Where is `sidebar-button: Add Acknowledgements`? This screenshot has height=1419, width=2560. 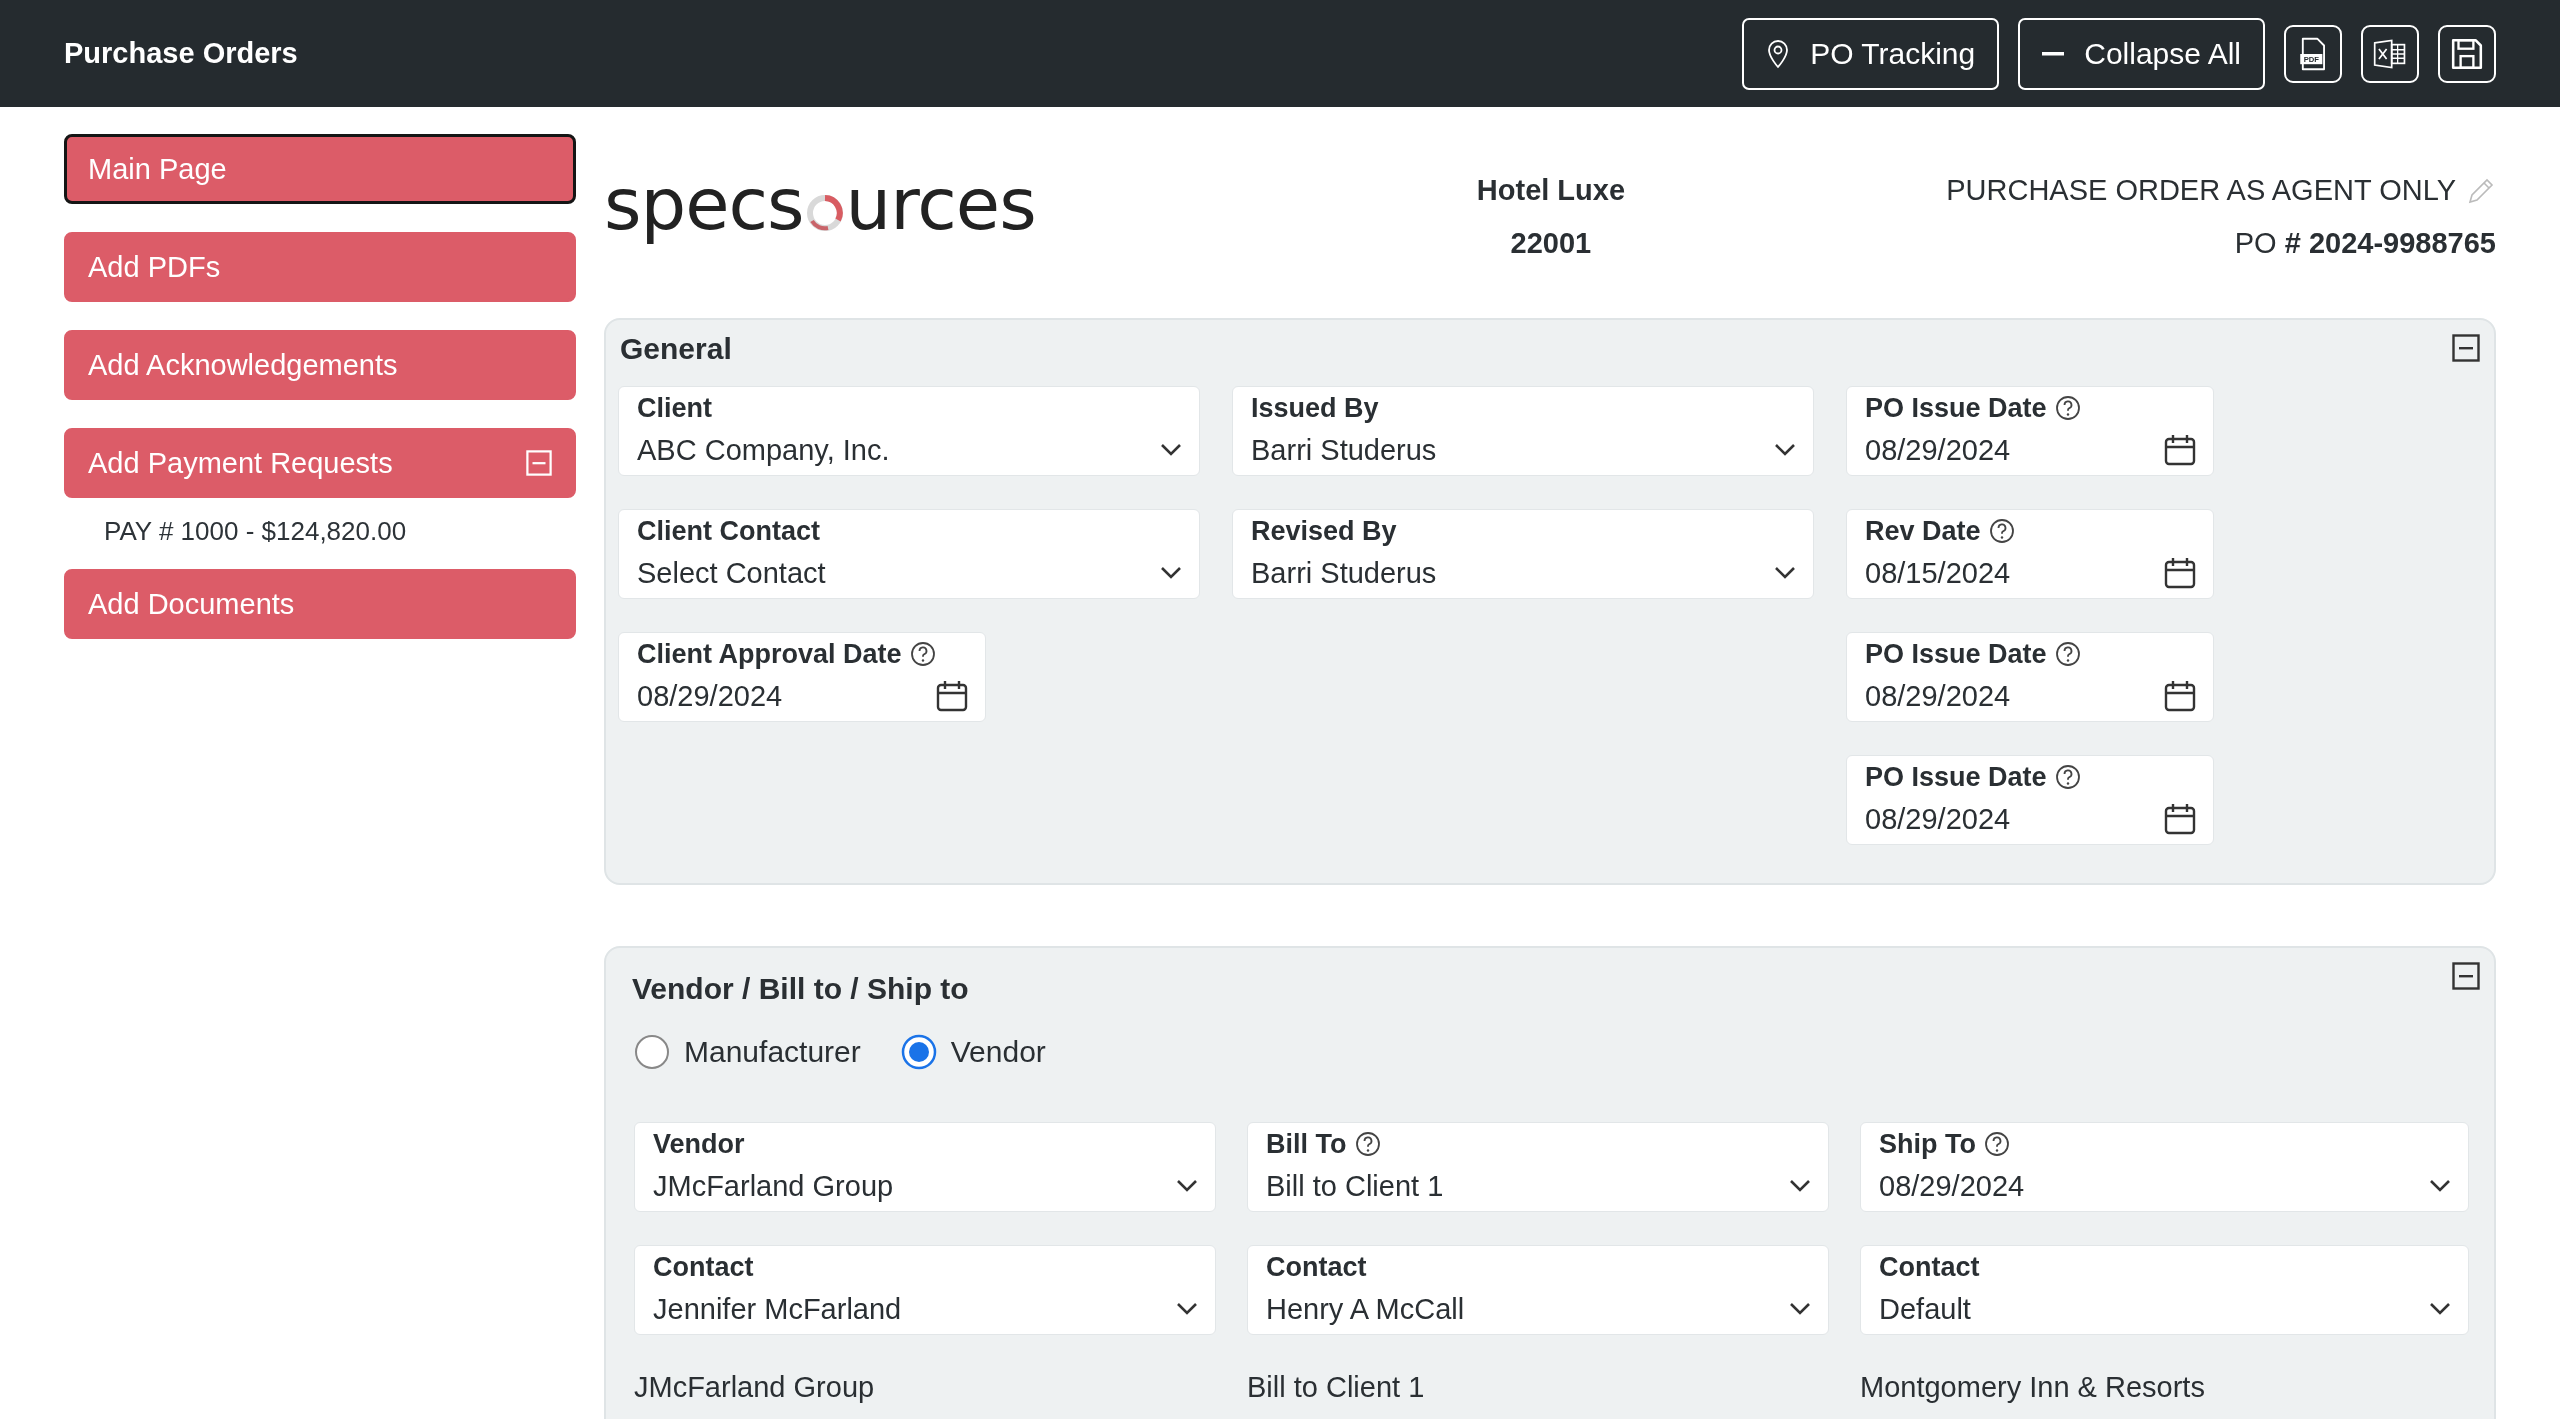 sidebar-button: Add Acknowledgements is located at coordinates (320, 365).